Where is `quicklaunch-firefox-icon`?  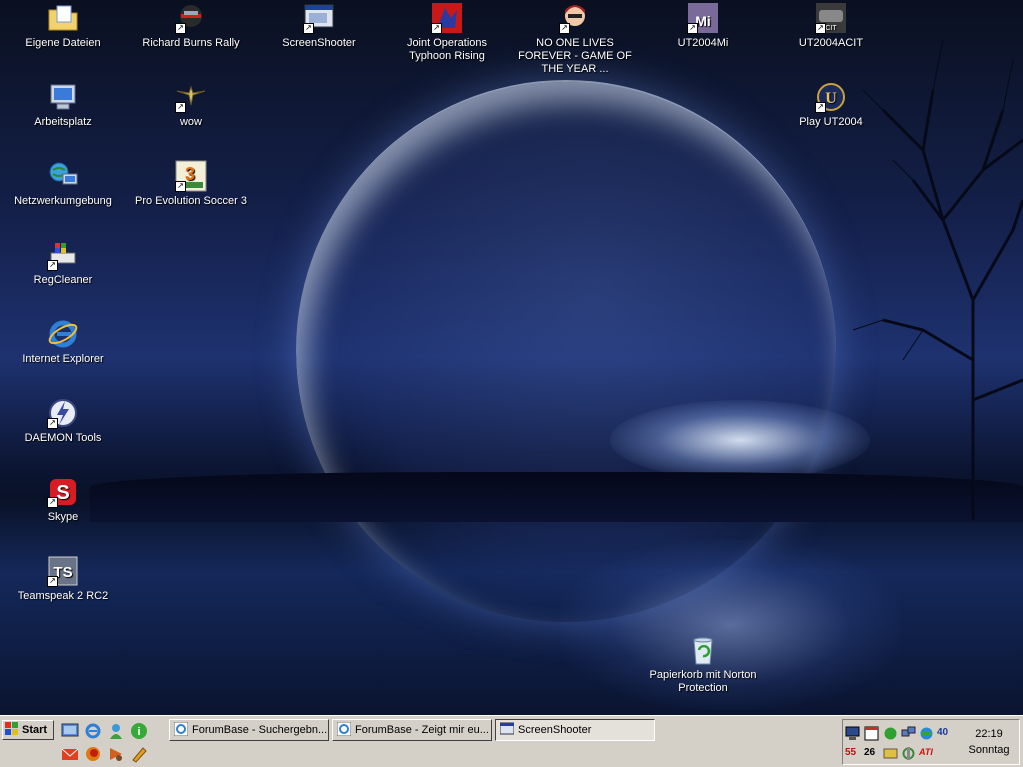
quicklaunch-firefox-icon is located at coordinates (93, 754).